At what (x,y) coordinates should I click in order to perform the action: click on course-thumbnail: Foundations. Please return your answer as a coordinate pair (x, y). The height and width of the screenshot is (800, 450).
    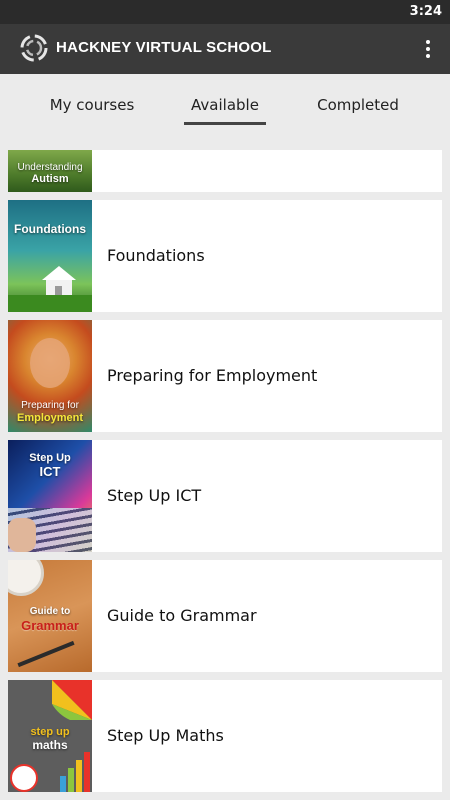
    Looking at the image, I should click on (50, 256).